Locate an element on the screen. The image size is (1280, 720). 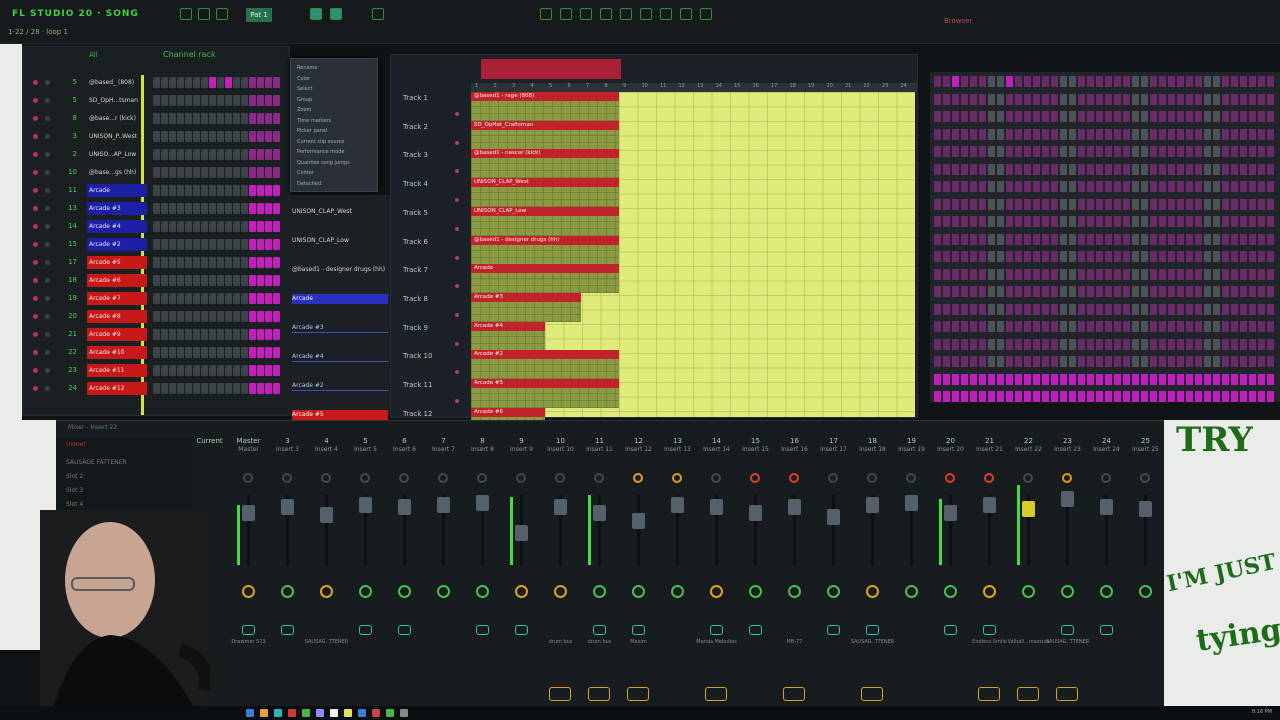
mixer-insert: 7 Insert 7 is located at coordinates (443, 575).